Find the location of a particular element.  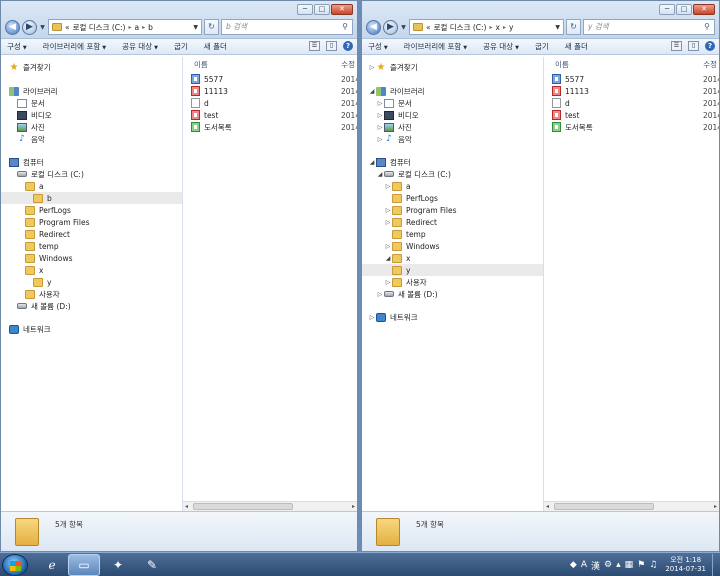

volume-icon: ♫ is located at coordinates (653, 565).